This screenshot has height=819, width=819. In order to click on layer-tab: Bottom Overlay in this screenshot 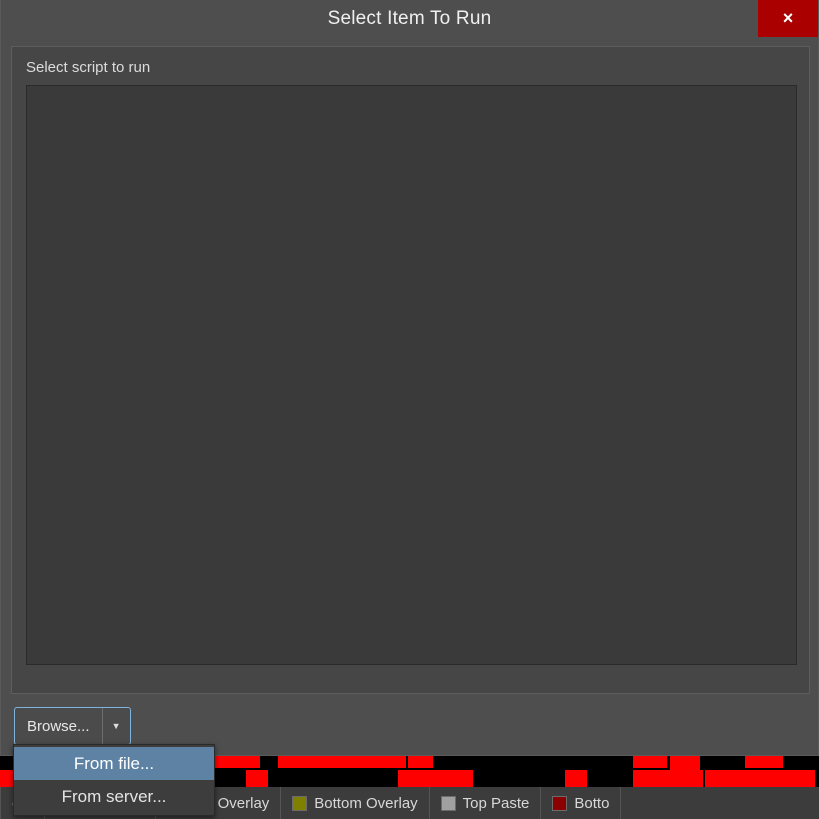, I will do `click(355, 803)`.